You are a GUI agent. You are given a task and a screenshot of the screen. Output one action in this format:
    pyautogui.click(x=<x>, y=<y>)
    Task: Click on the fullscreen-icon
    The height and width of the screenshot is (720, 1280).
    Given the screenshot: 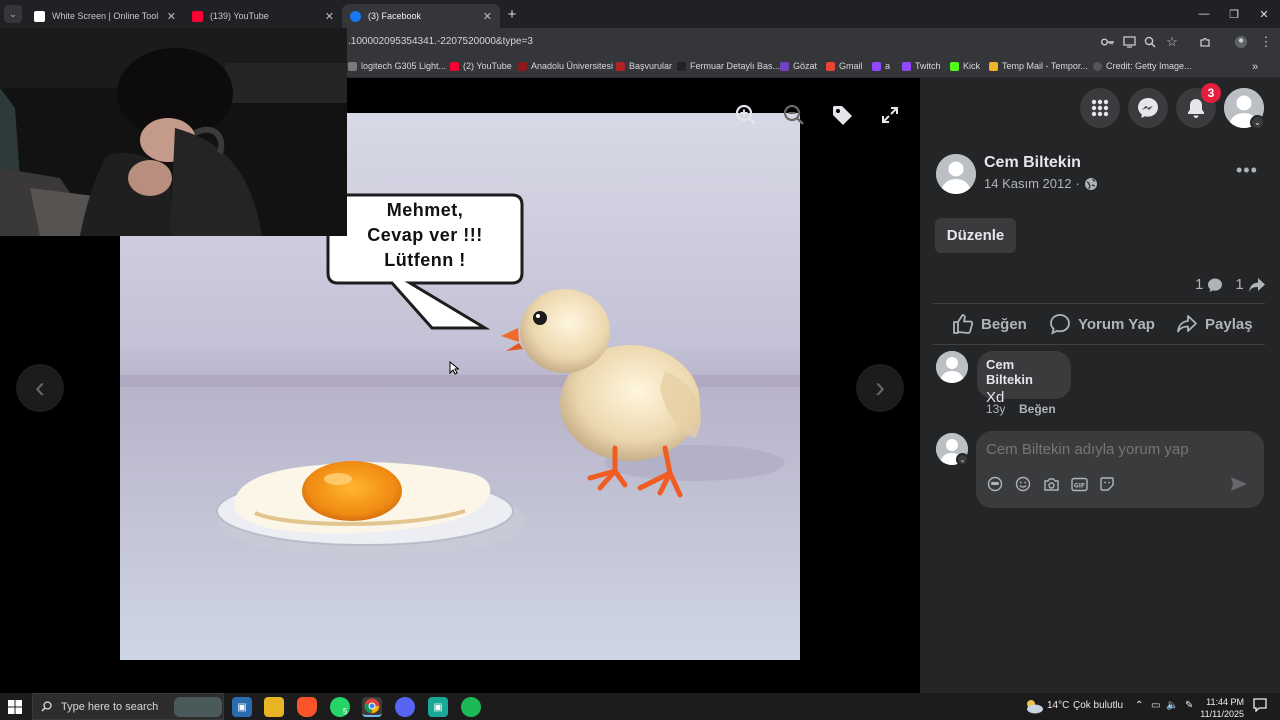 What is the action you would take?
    pyautogui.click(x=890, y=115)
    